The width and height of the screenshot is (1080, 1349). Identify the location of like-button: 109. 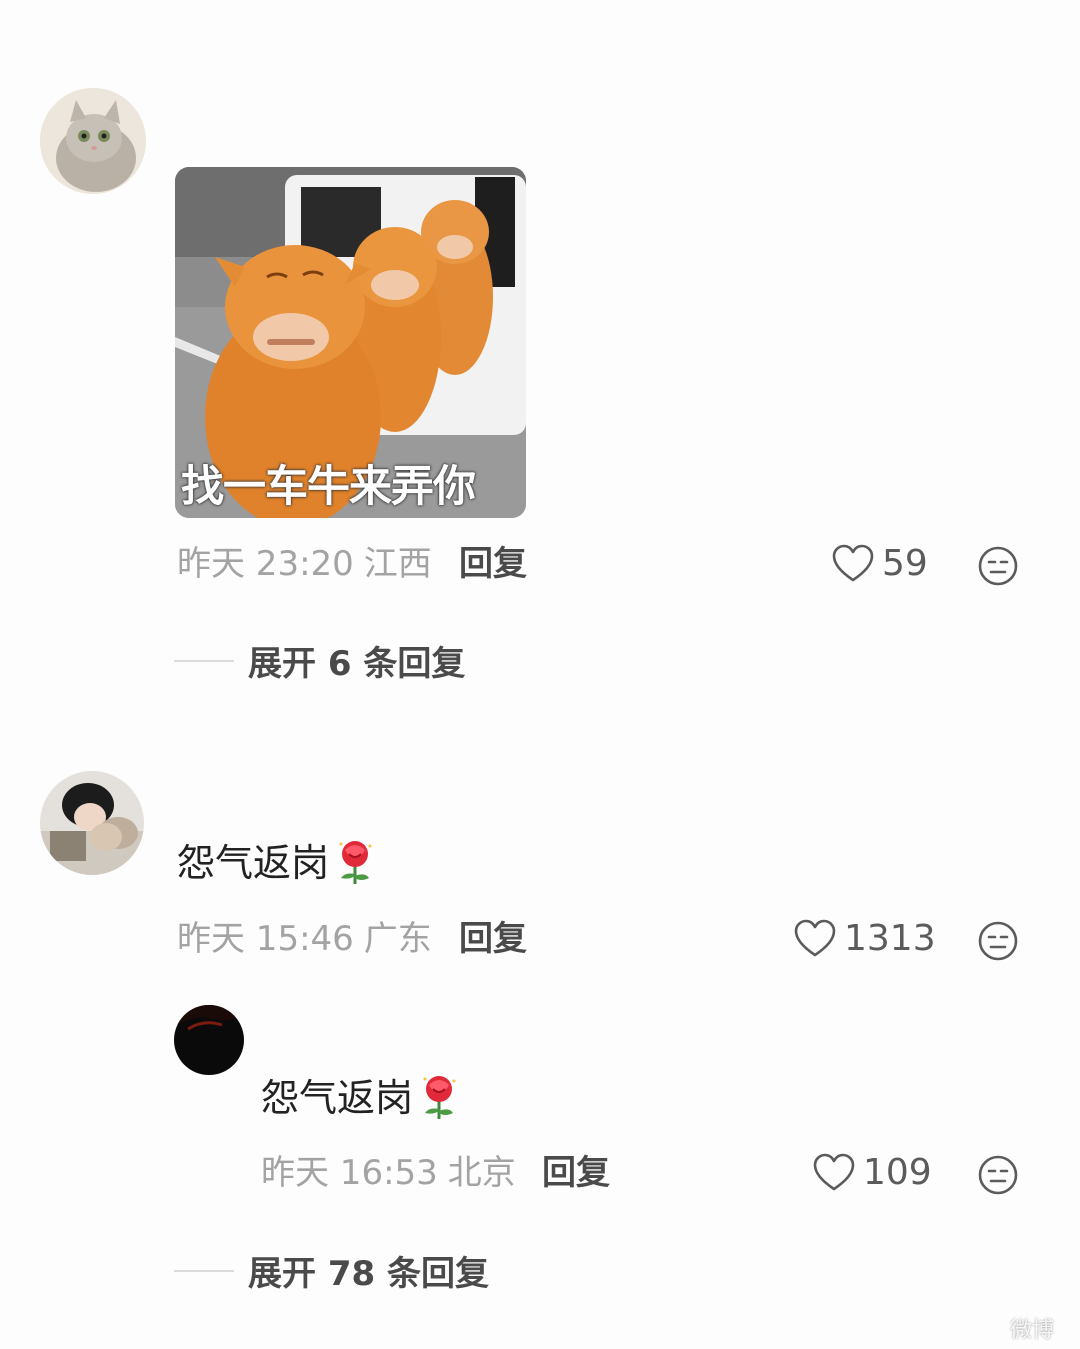
(872, 1173).